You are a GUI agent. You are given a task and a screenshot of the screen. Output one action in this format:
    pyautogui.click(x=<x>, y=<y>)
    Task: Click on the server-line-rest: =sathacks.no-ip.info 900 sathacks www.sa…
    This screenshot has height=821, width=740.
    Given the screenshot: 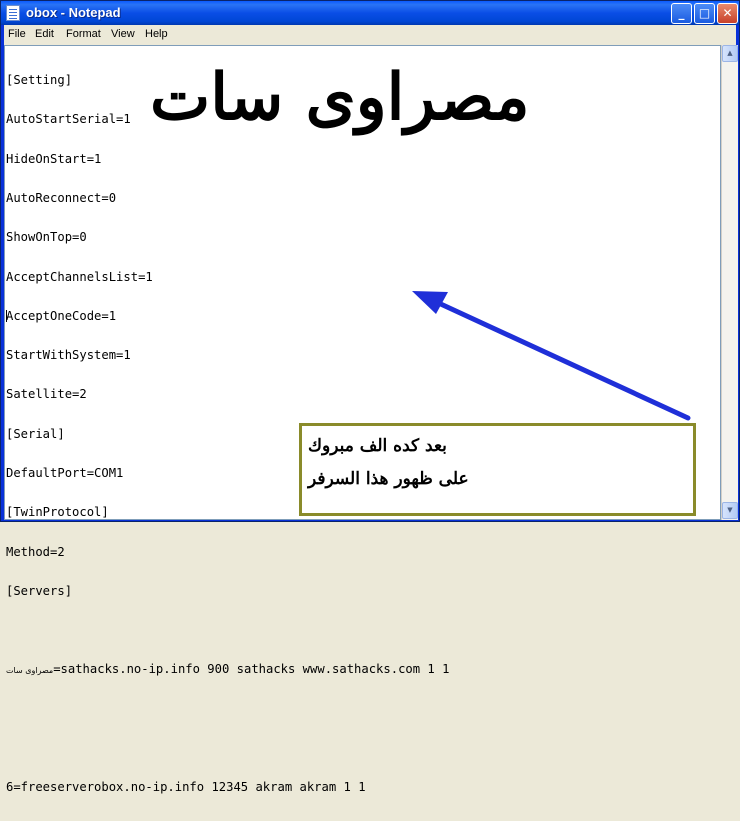 What is the action you would take?
    pyautogui.click(x=251, y=669)
    